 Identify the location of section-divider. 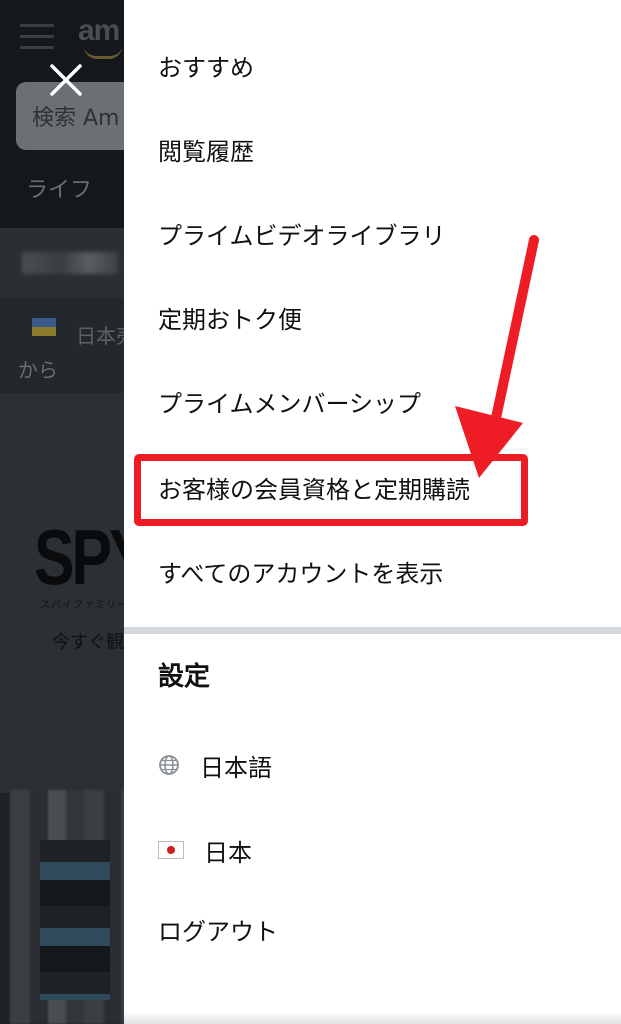
(372, 630).